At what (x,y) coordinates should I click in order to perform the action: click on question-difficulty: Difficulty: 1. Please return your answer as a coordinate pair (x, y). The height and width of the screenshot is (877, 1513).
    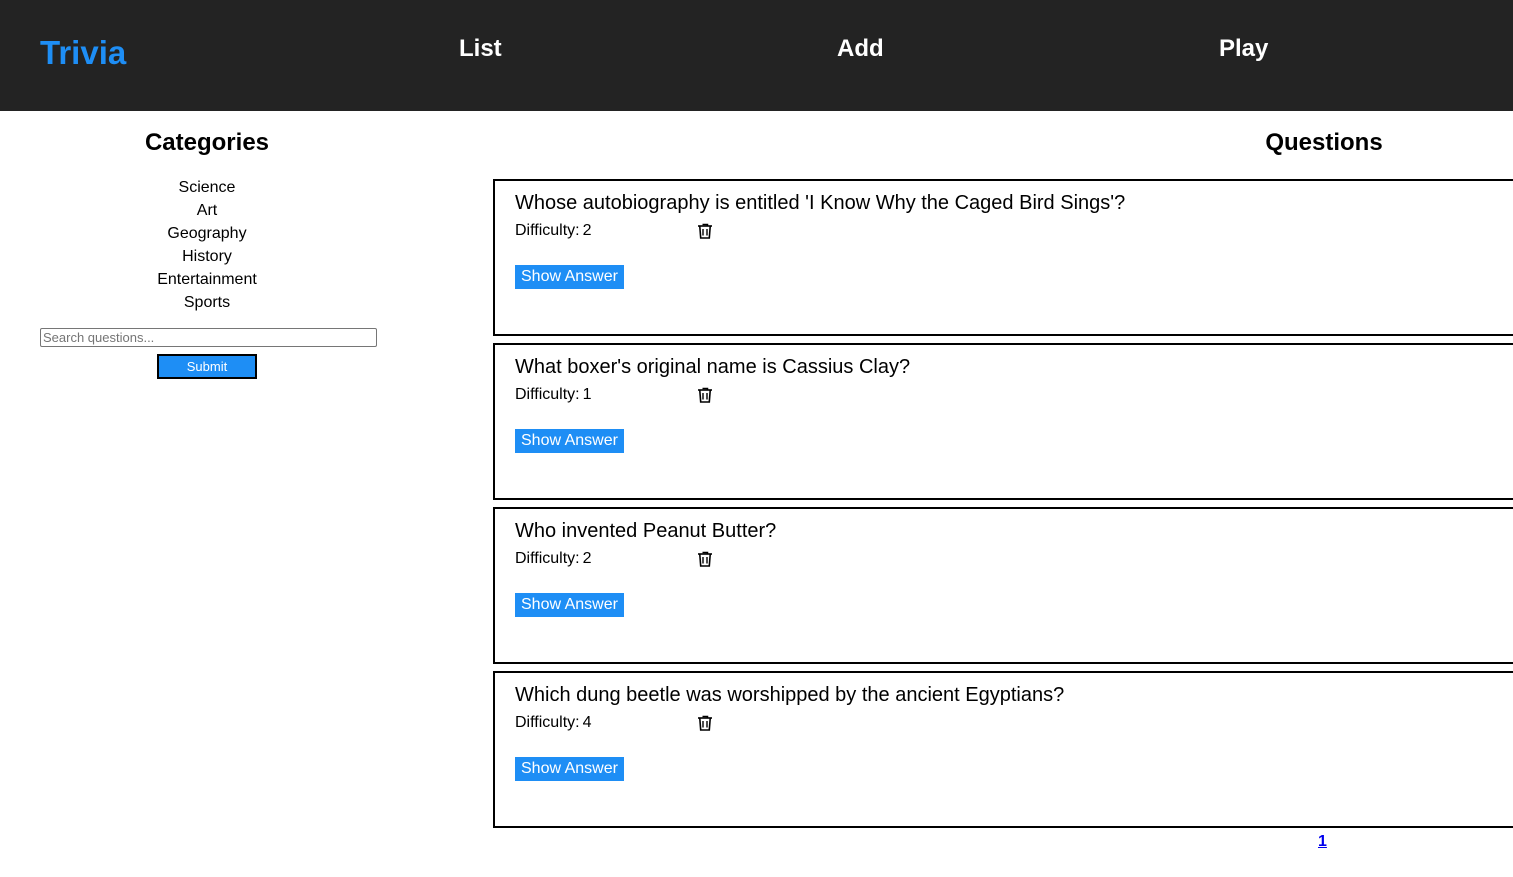
    Looking at the image, I should click on (553, 395).